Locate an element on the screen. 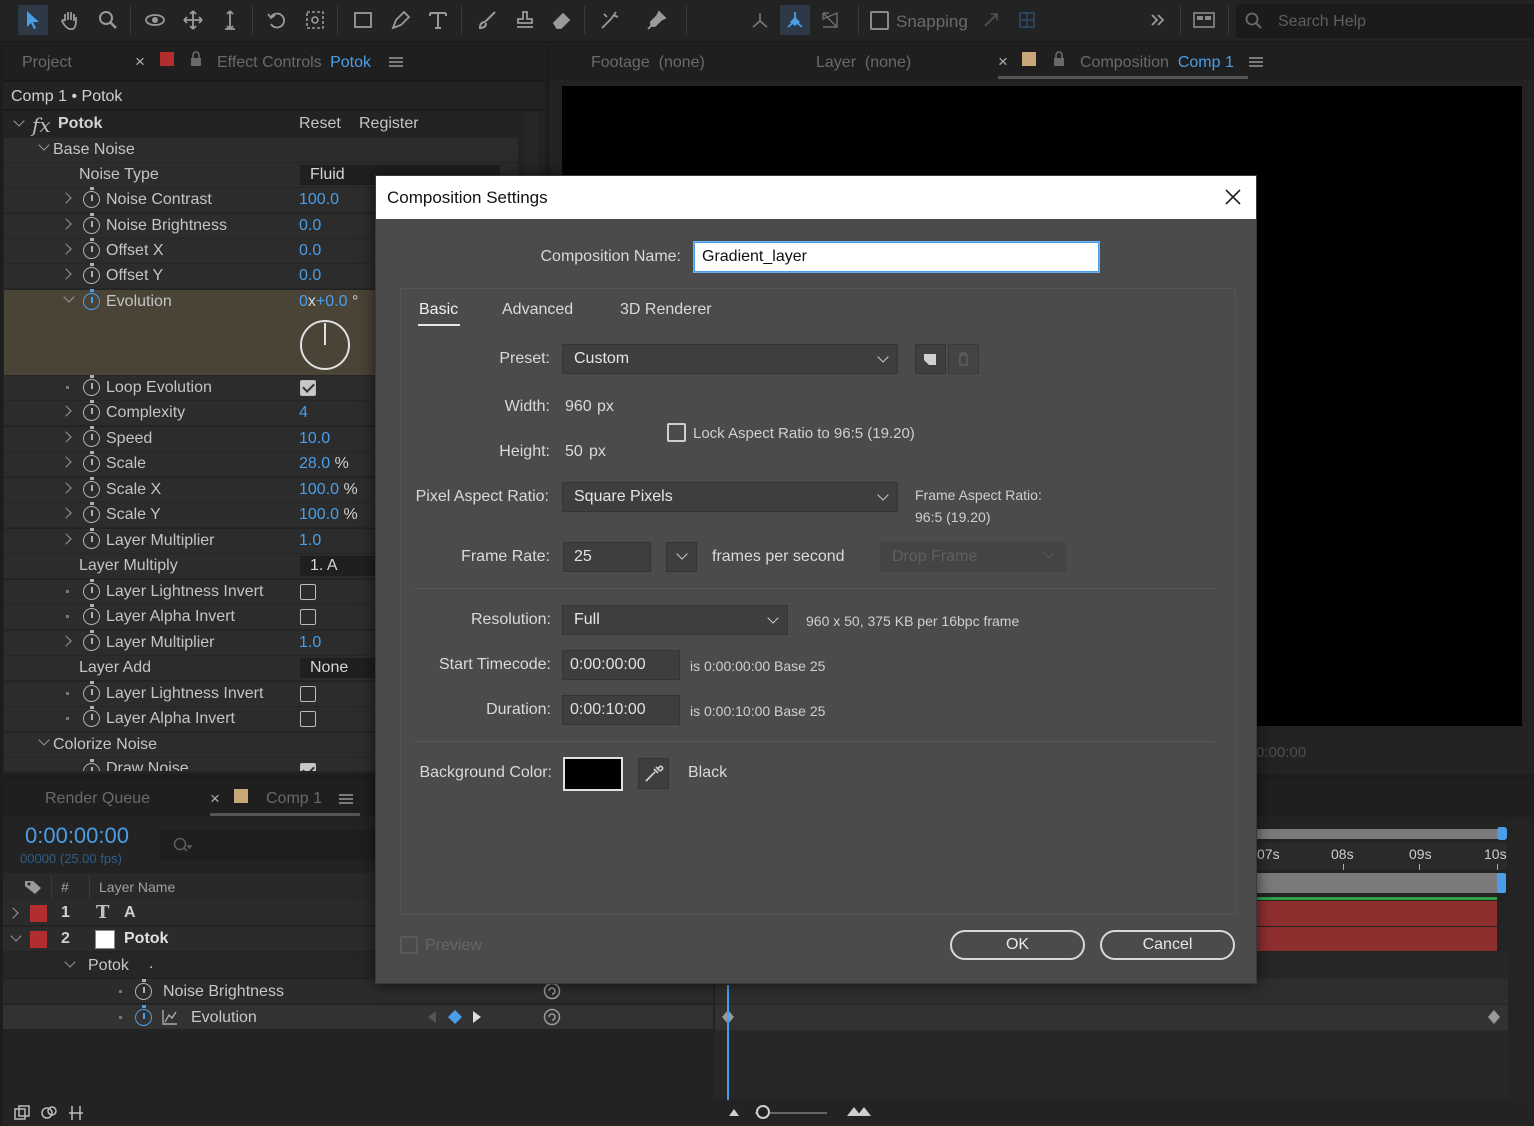 The image size is (1534, 1126). close-icon is located at coordinates (1233, 197).